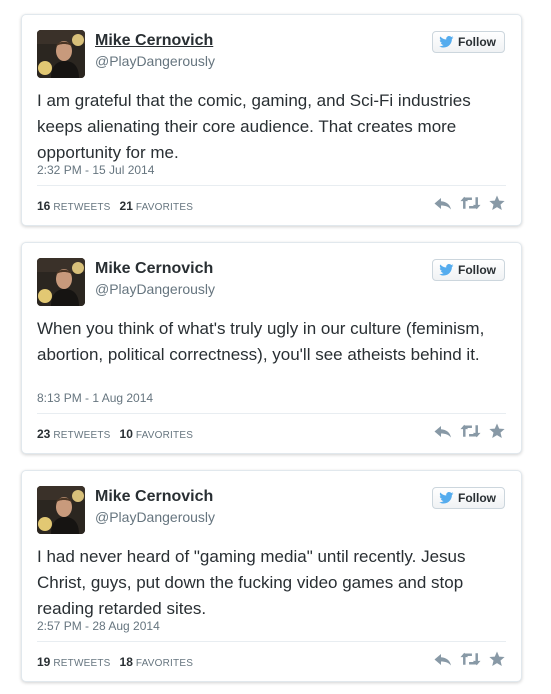 The image size is (551, 694). Describe the element at coordinates (44, 206) in the screenshot. I see `retweet-count: 16` at that location.